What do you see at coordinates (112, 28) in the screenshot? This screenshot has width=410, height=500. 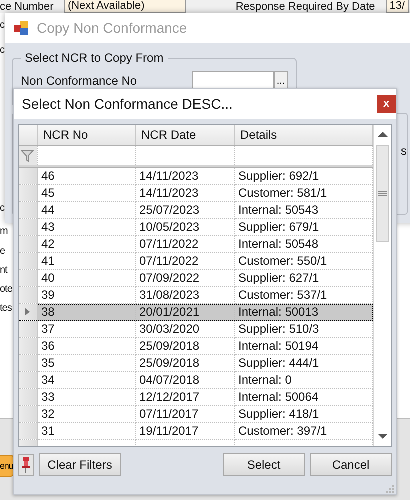 I see `window-title: Copy Non Conformance` at bounding box center [112, 28].